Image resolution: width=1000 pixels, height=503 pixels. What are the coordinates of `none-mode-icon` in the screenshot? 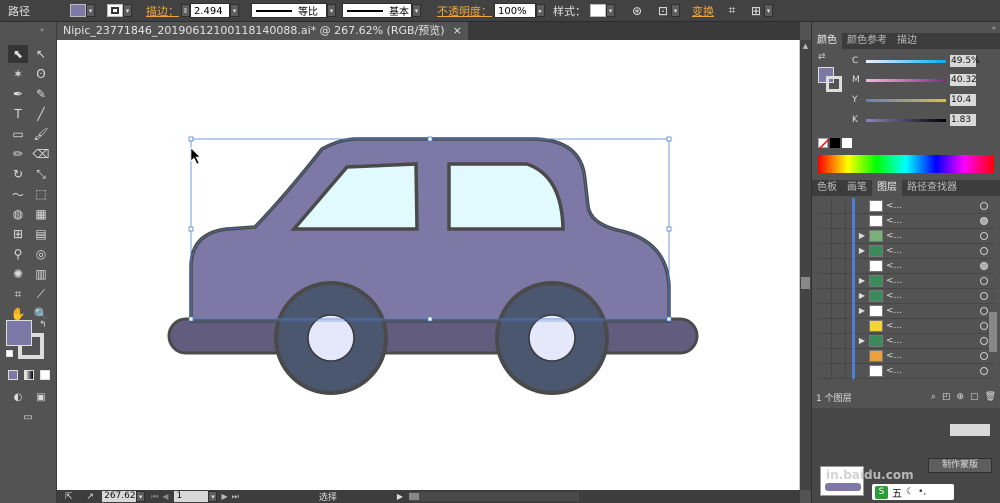 It's located at (45, 375).